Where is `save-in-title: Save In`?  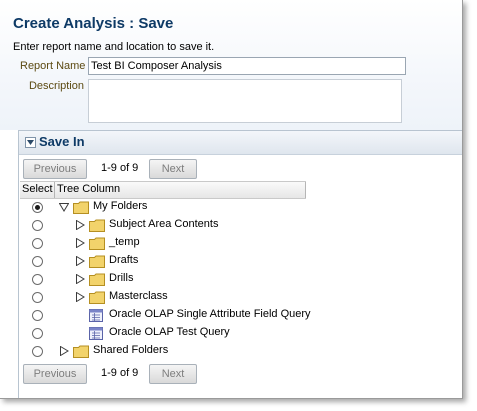 save-in-title: Save In is located at coordinates (62, 141).